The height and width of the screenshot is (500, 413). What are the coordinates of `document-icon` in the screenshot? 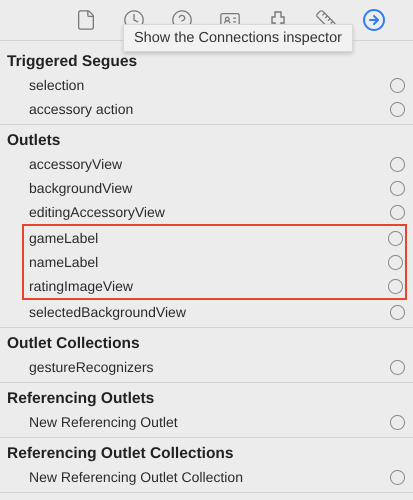 It's located at (86, 20).